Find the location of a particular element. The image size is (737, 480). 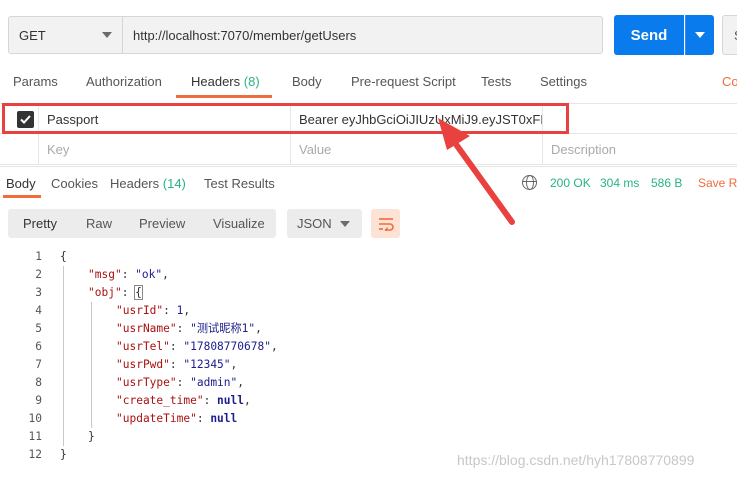

tab-test-results: Test Results is located at coordinates (239, 183).